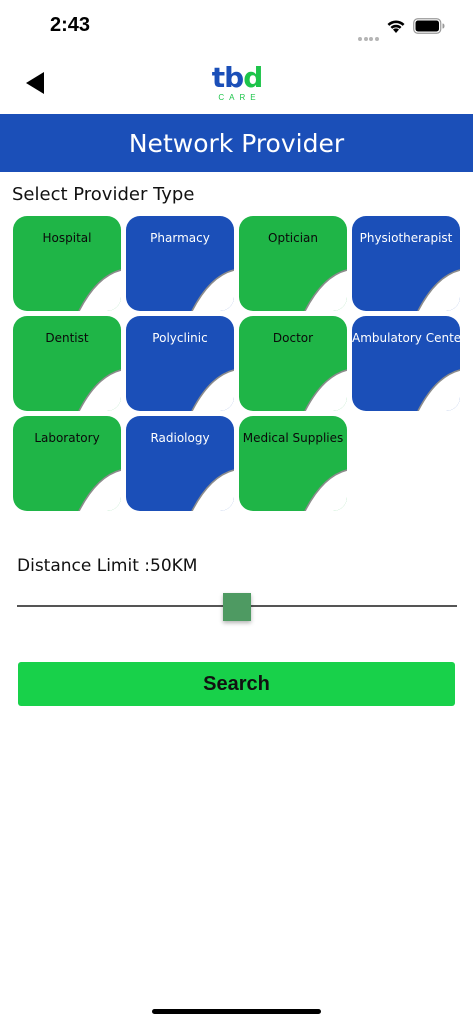 This screenshot has width=473, height=1024. Describe the element at coordinates (67, 438) in the screenshot. I see `provider-tile-label: Laboratory` at that location.